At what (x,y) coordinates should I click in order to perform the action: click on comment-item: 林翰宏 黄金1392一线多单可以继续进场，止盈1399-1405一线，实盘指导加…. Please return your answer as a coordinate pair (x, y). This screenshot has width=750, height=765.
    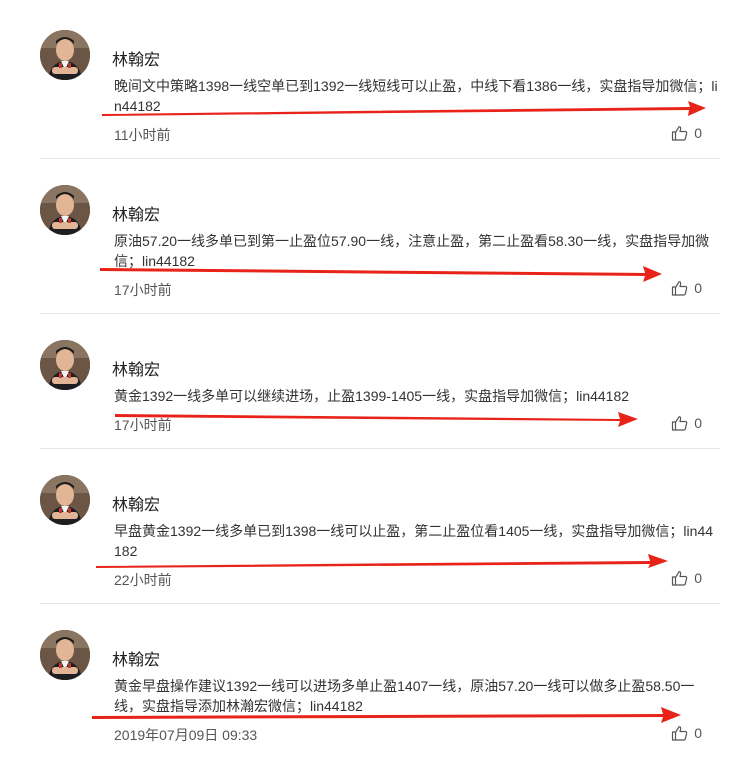
    Looking at the image, I should click on (380, 395).